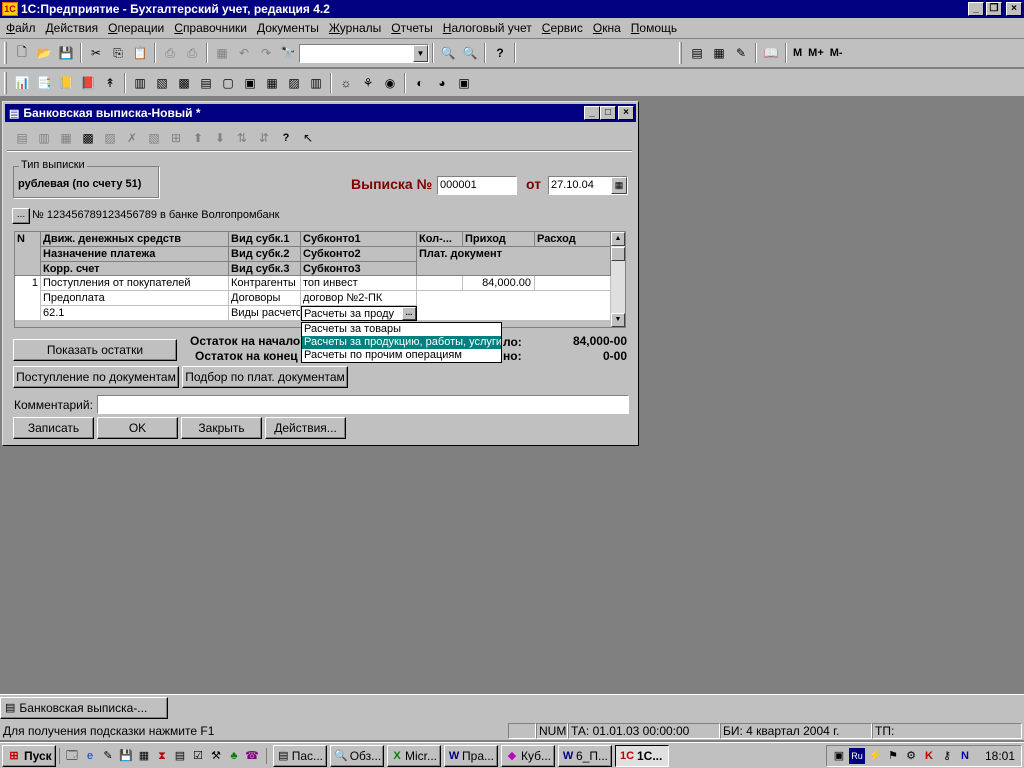 The image size is (1024, 768). Describe the element at coordinates (477, 185) in the screenshot. I see `number-field: 000001` at that location.